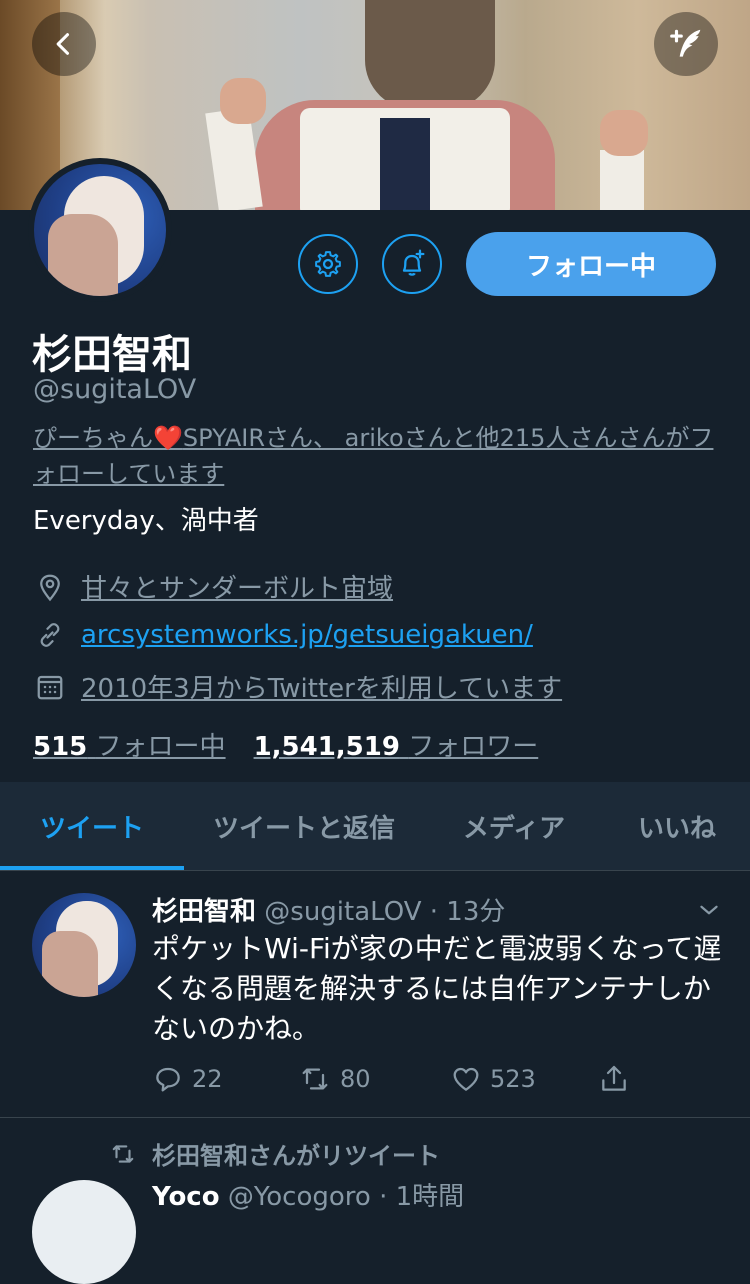  I want to click on profile-handle: @sugitaLOV, so click(115, 389).